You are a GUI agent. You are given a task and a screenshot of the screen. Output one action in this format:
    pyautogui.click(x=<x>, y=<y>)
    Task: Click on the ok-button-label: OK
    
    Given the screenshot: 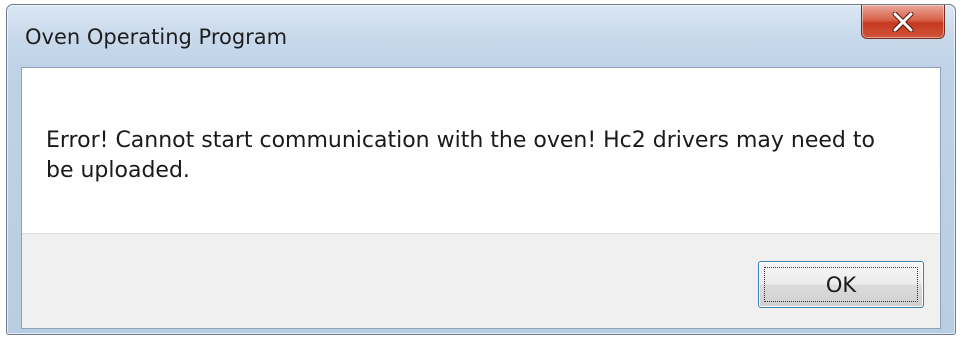 What is the action you would take?
    pyautogui.click(x=841, y=284)
    